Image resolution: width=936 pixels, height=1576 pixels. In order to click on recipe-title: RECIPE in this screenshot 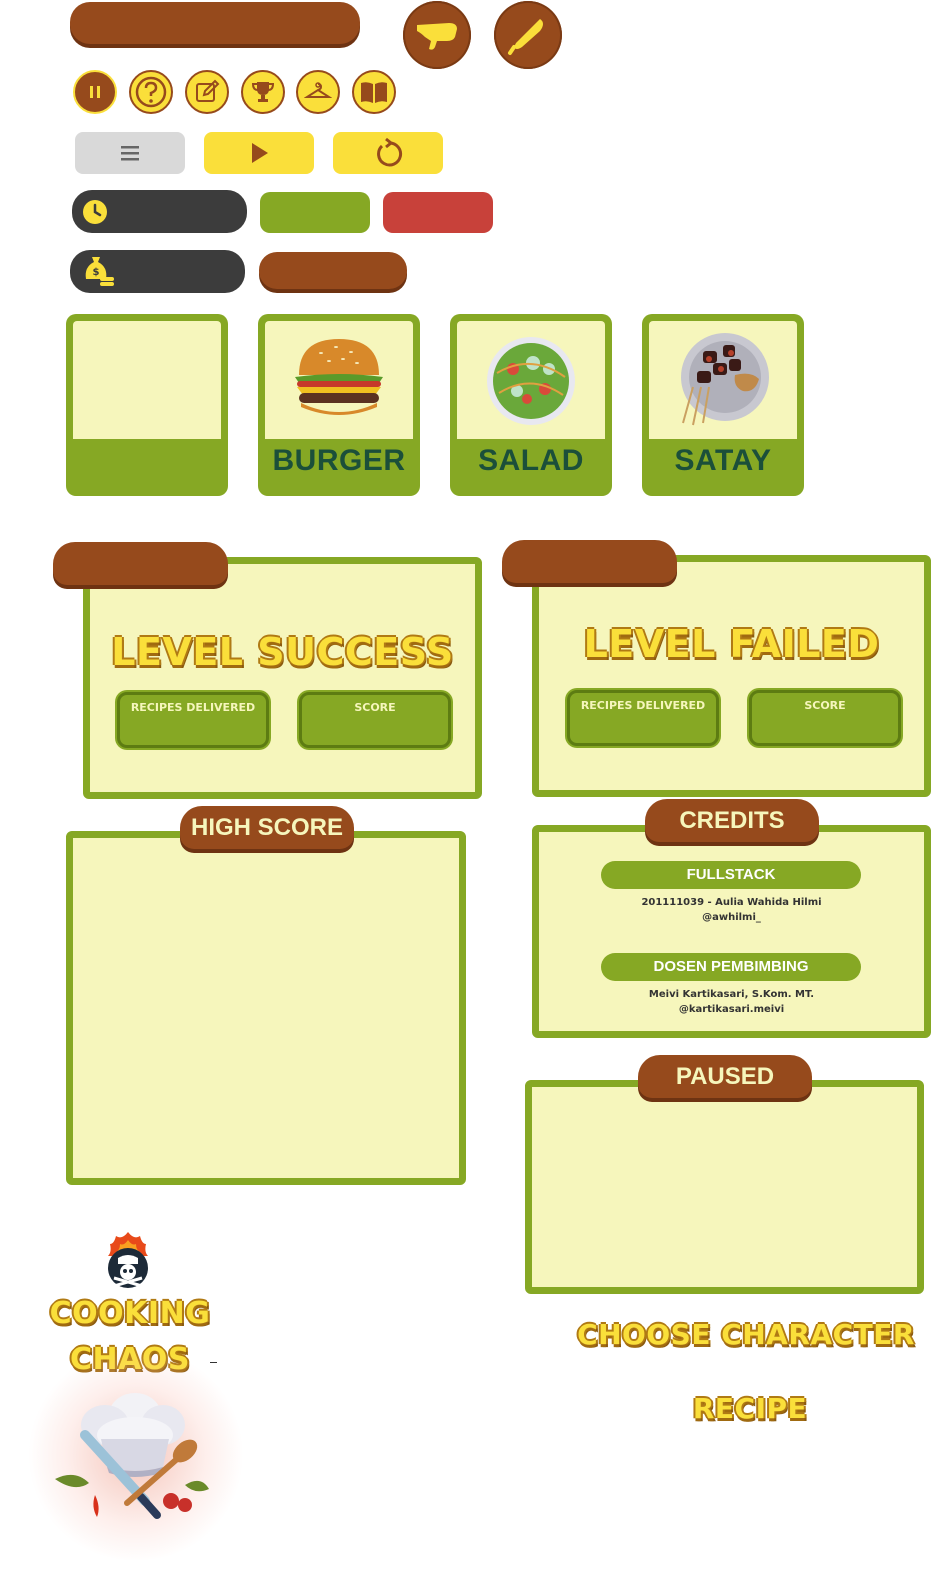, I will do `click(750, 1408)`.